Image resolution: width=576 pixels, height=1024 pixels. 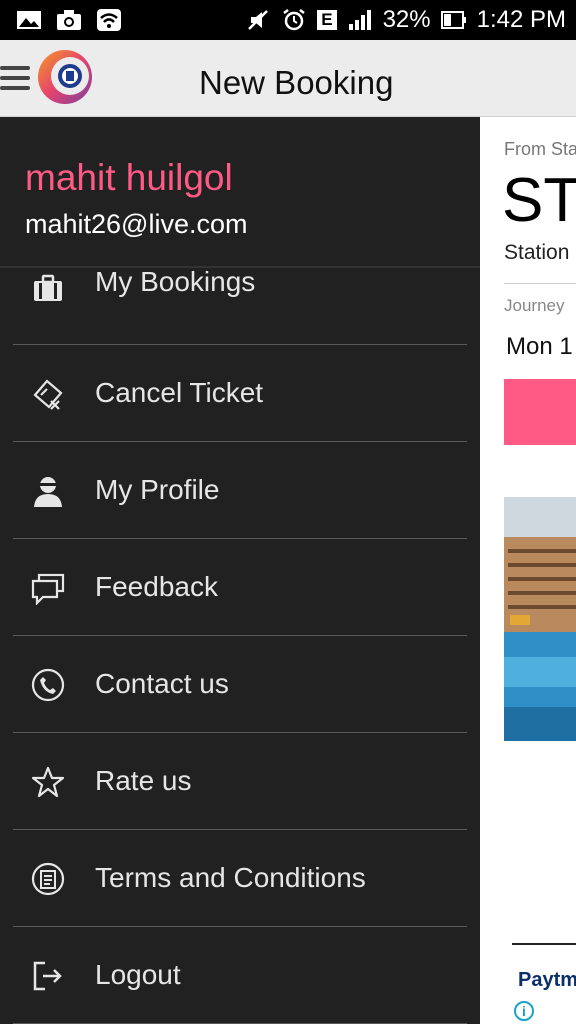 What do you see at coordinates (521, 19) in the screenshot?
I see `clock: 1:42 PM` at bounding box center [521, 19].